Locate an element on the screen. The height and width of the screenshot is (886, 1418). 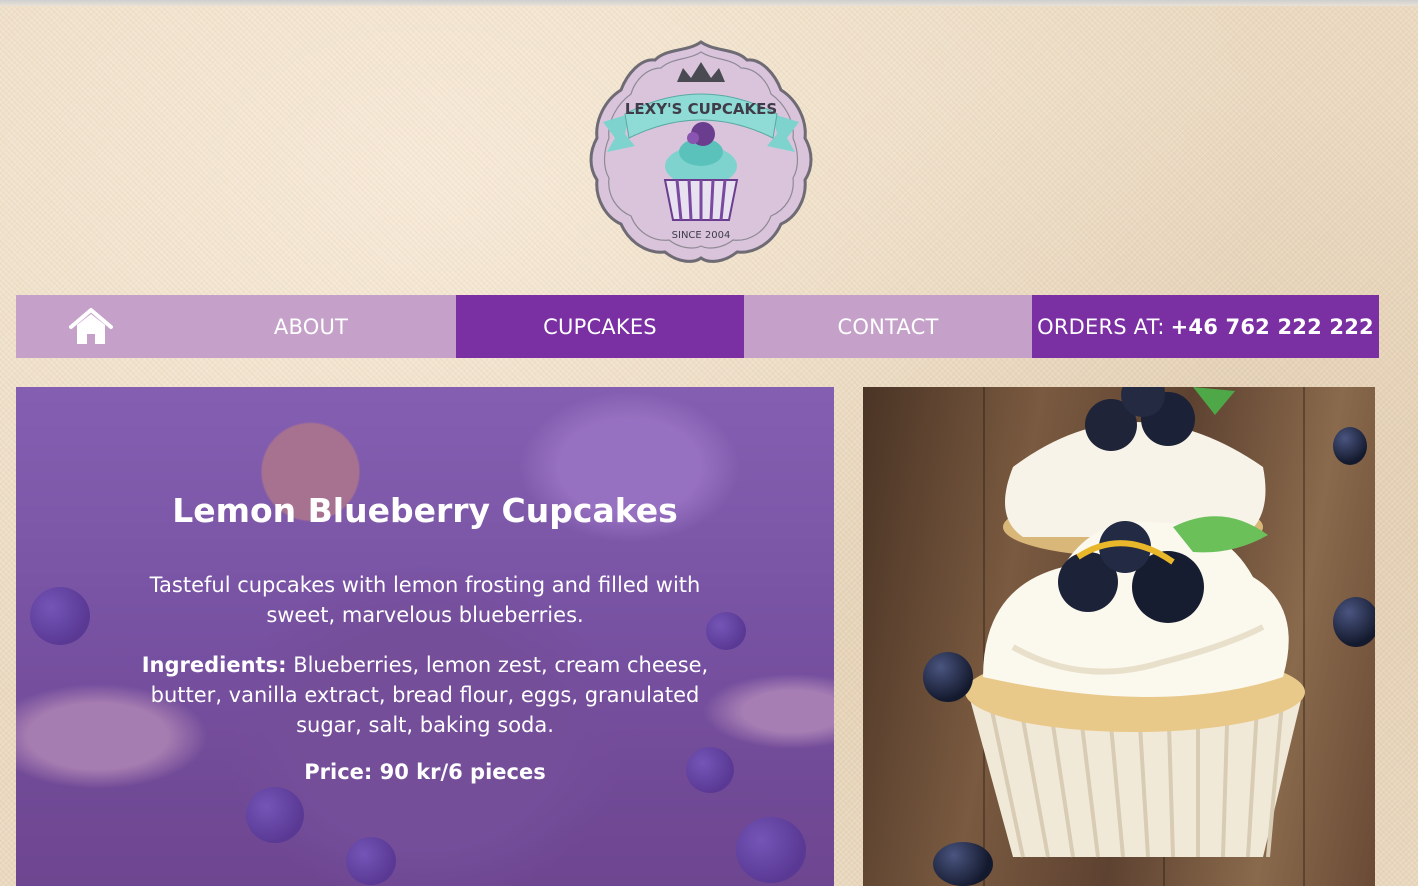
logo-badge-icon: LEXY'S CUPCAKES SINCE 2004 is located at coordinates (701, 151).